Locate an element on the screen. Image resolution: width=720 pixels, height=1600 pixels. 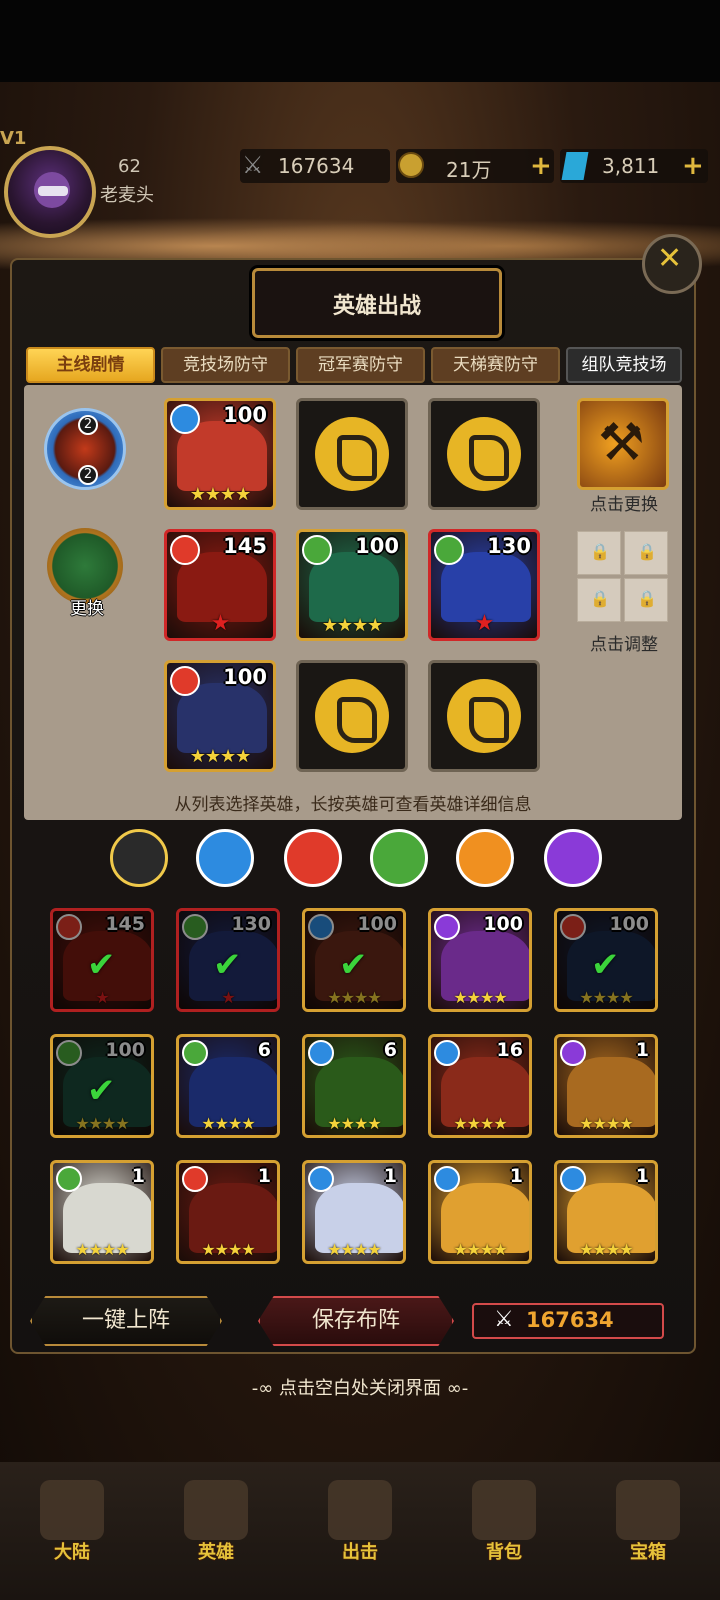
roster-hero-card: 16 ★★★★ is located at coordinates (480, 1086).